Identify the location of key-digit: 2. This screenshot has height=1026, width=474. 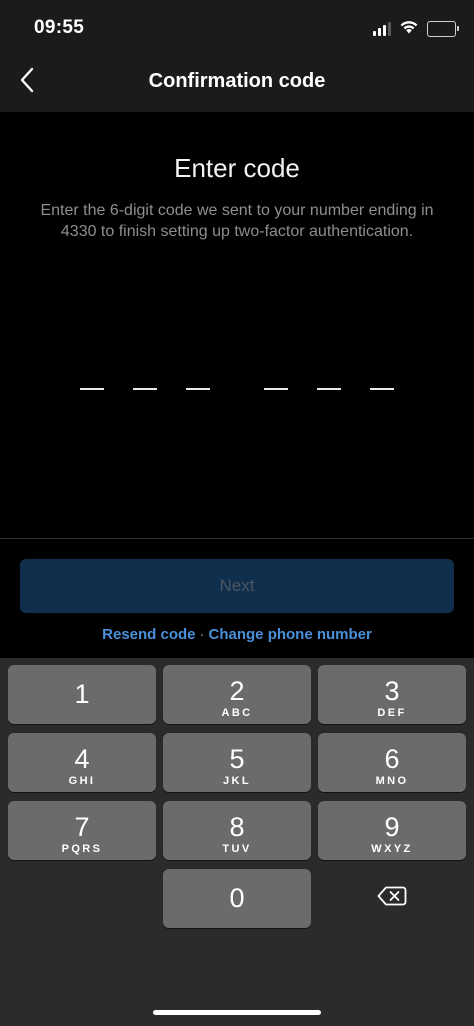
(237, 691).